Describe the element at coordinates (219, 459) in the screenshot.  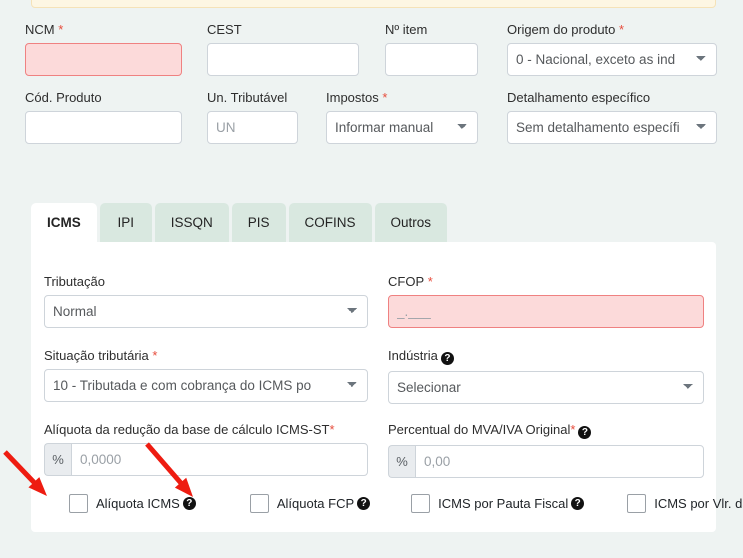
I see `aliquota-reducao-input` at that location.